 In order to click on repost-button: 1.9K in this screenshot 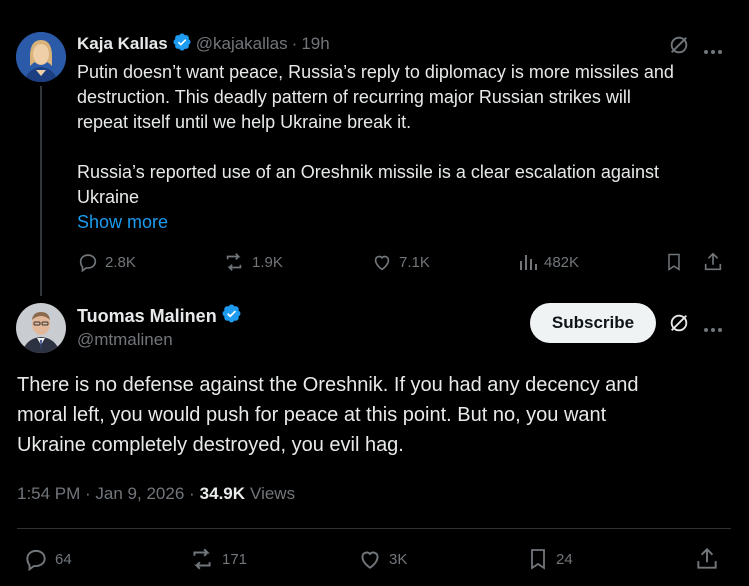, I will do `click(252, 262)`.